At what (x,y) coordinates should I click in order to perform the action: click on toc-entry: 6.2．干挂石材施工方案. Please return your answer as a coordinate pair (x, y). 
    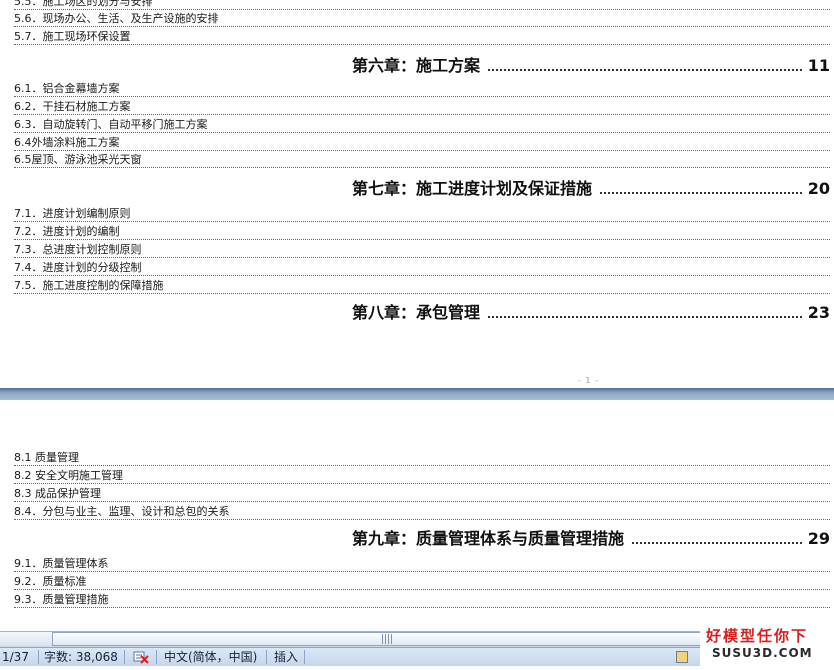
    Looking at the image, I should click on (422, 107).